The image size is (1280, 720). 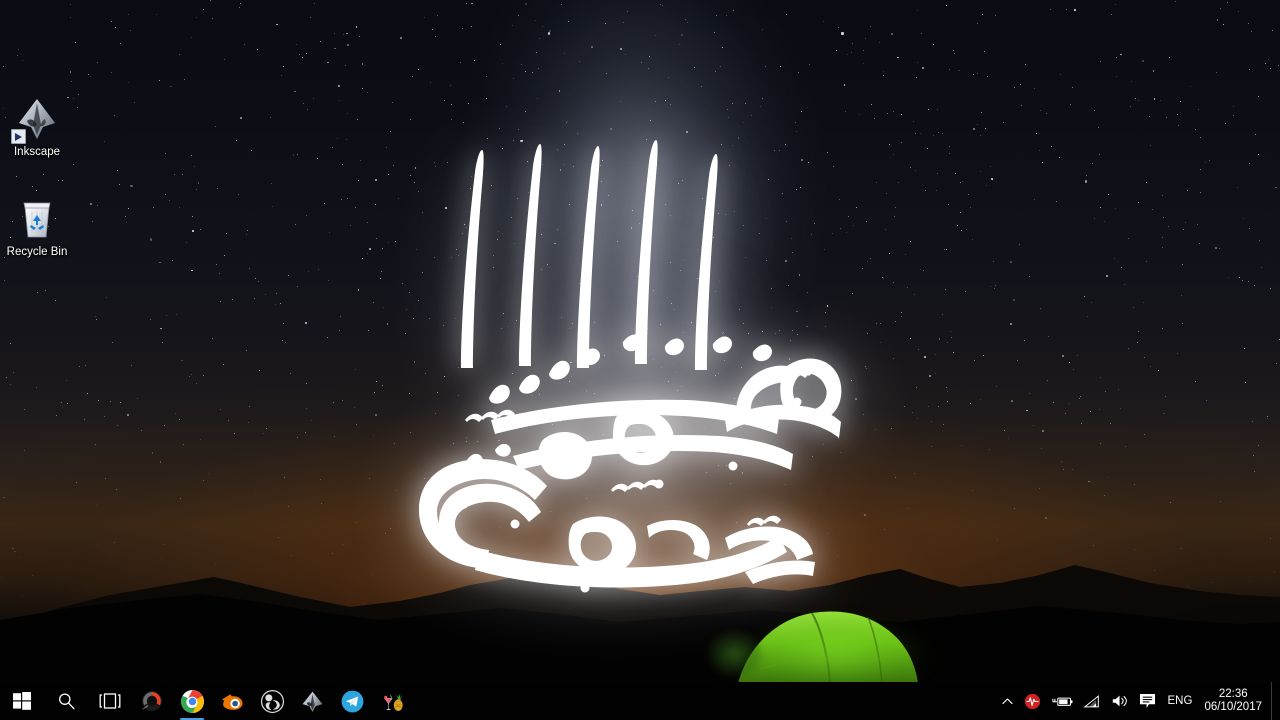 I want to click on taskbar-app-tropical, so click(x=392, y=701).